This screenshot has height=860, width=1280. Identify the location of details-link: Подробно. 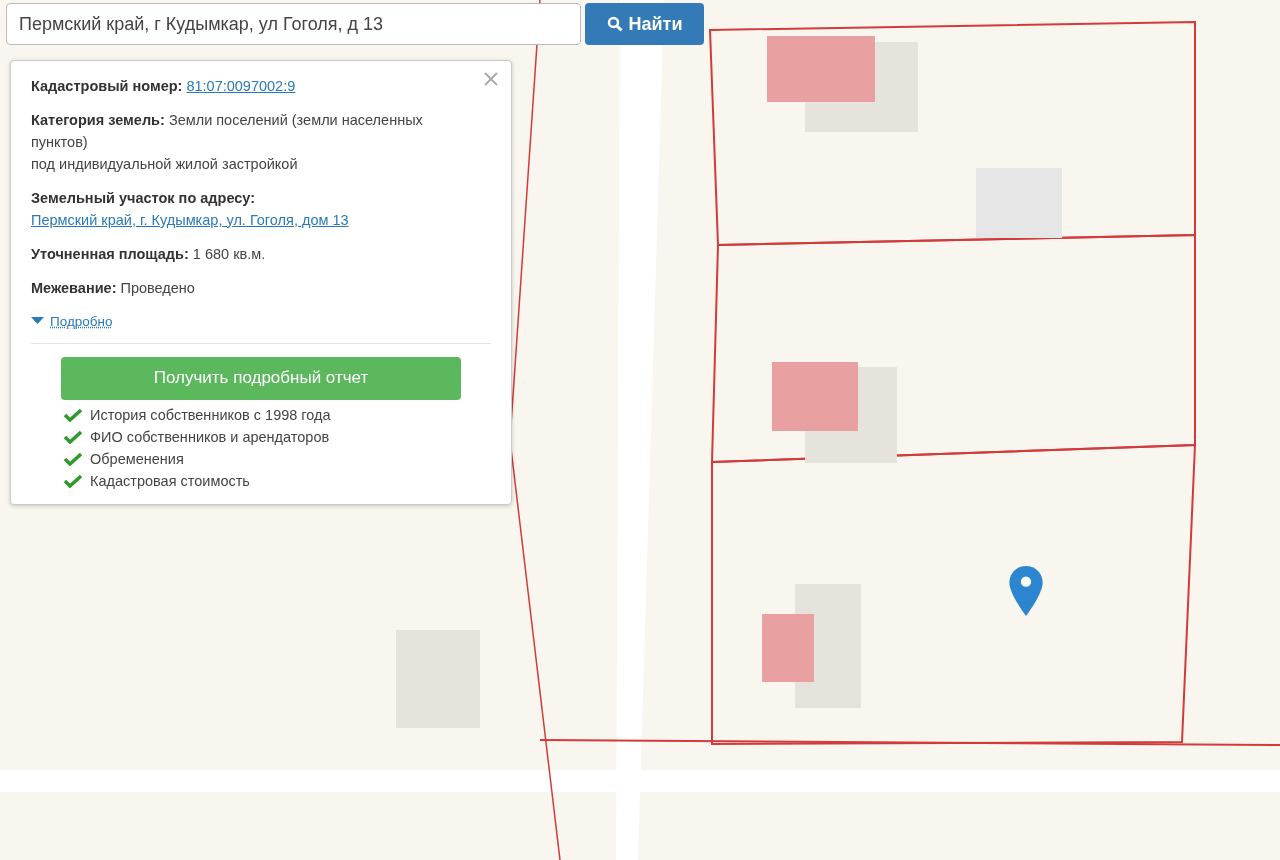
(72, 321).